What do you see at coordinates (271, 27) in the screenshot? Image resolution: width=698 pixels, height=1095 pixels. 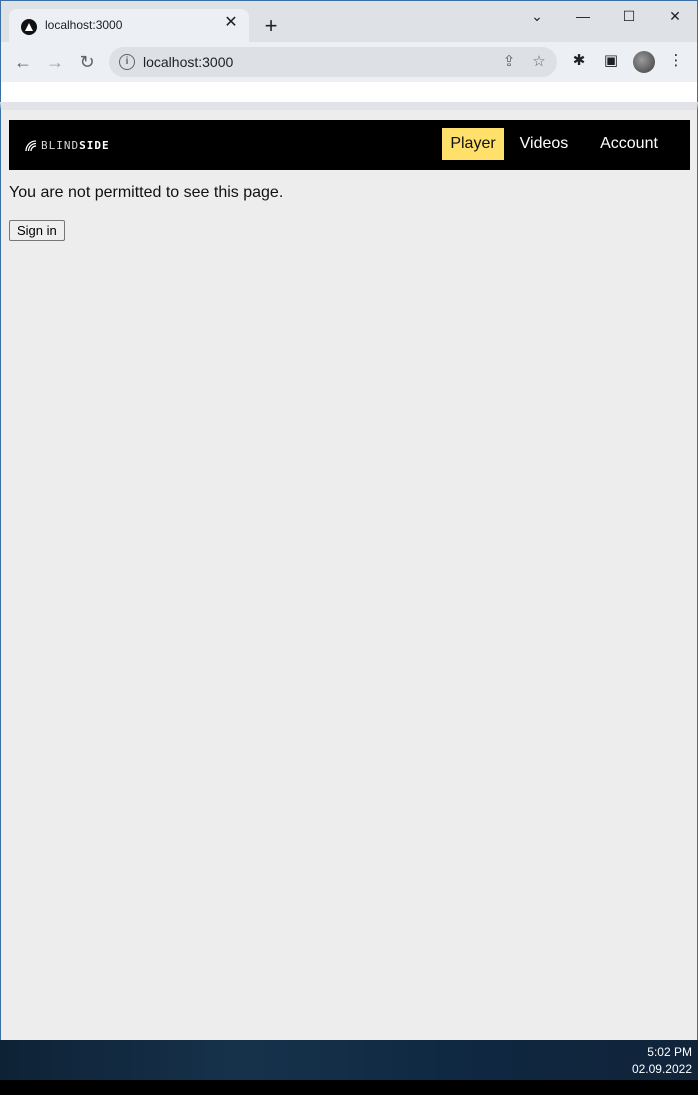 I see `new-tab-button: +` at bounding box center [271, 27].